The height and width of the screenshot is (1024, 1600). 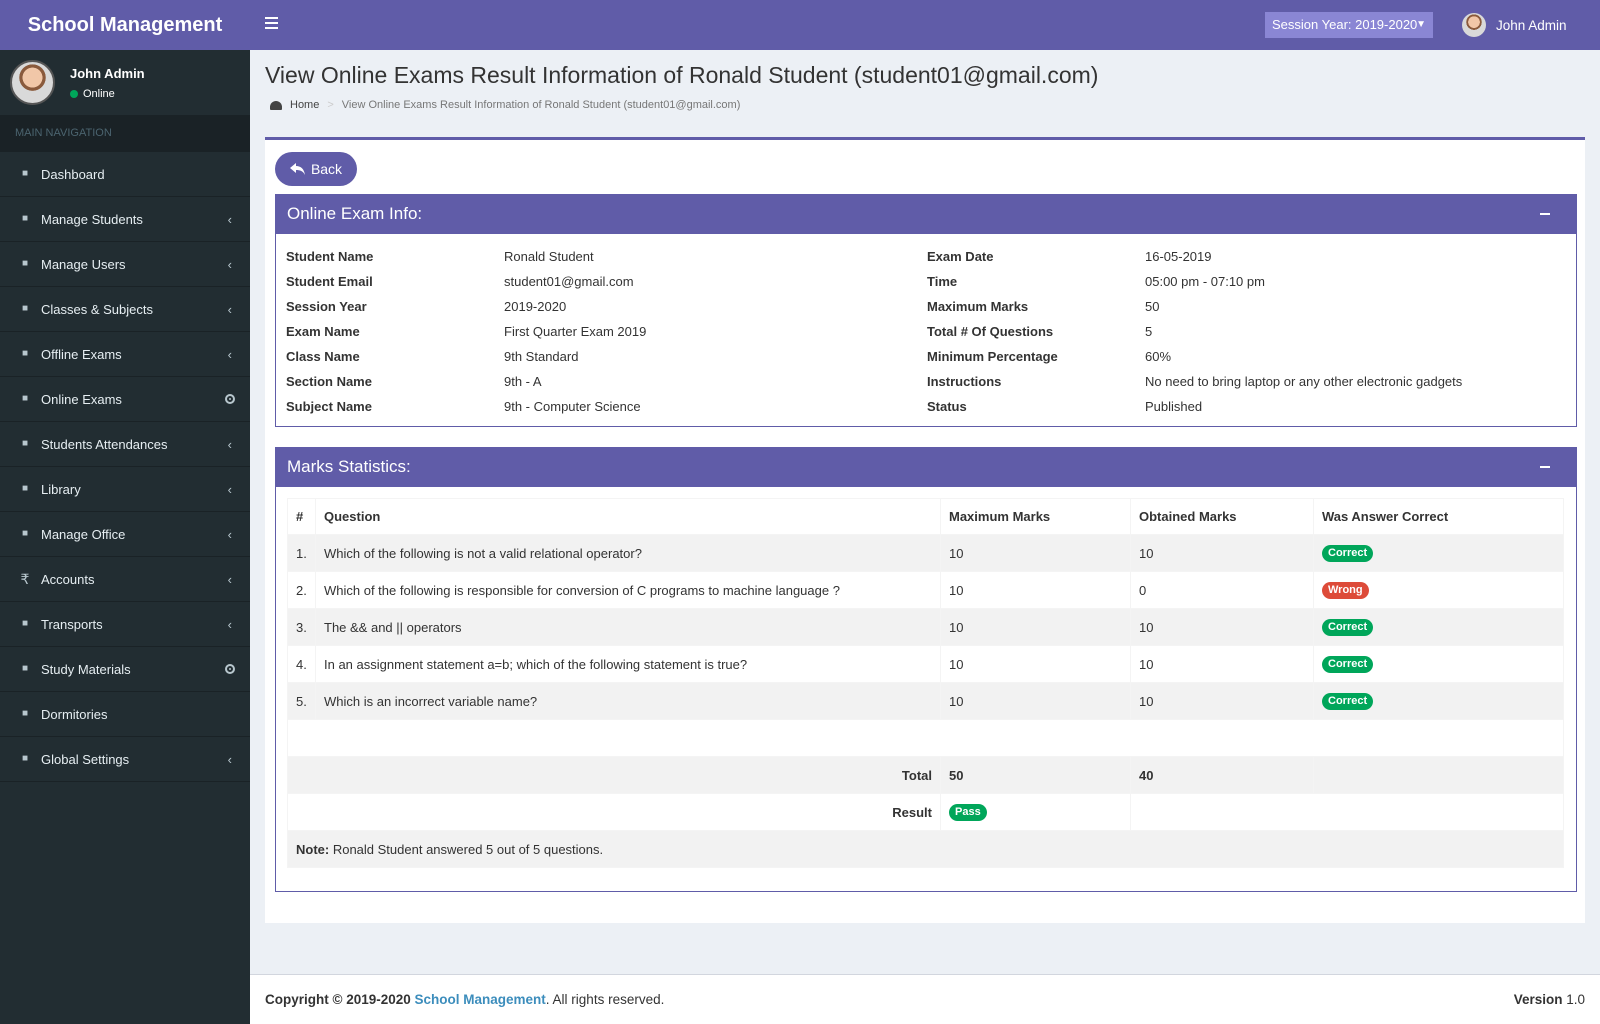 I want to click on sidebar-item-global-settings: ■ Global Settings ‹, so click(x=125, y=759).